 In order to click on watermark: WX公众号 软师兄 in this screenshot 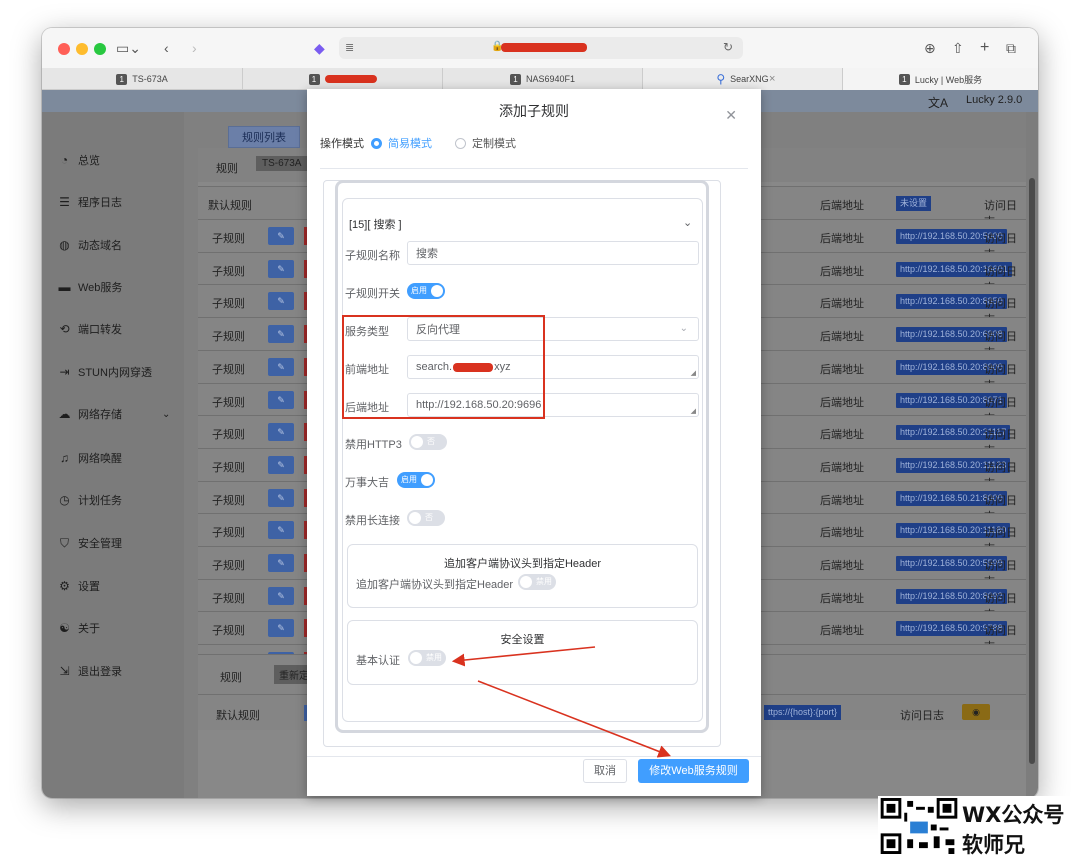, I will do `click(979, 826)`.